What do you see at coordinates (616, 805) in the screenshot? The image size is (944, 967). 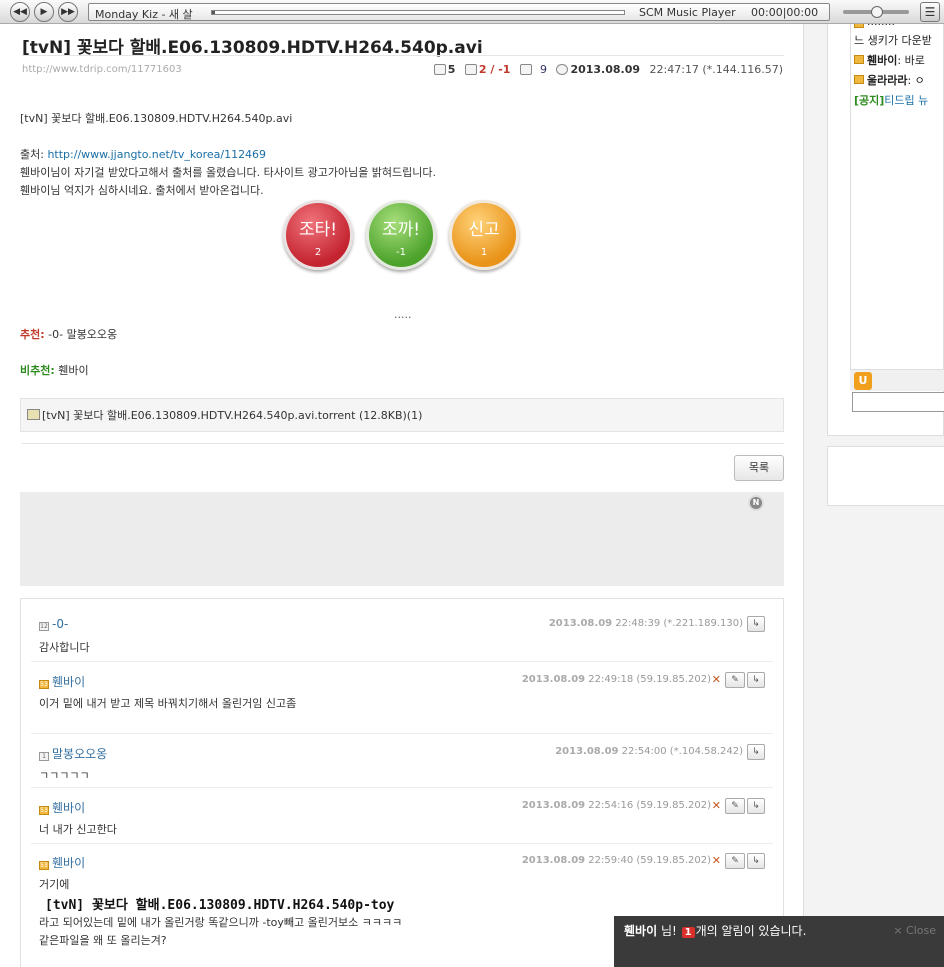 I see `comment-time: 2013.08.09 22:54:16 (59.19.85.202)` at bounding box center [616, 805].